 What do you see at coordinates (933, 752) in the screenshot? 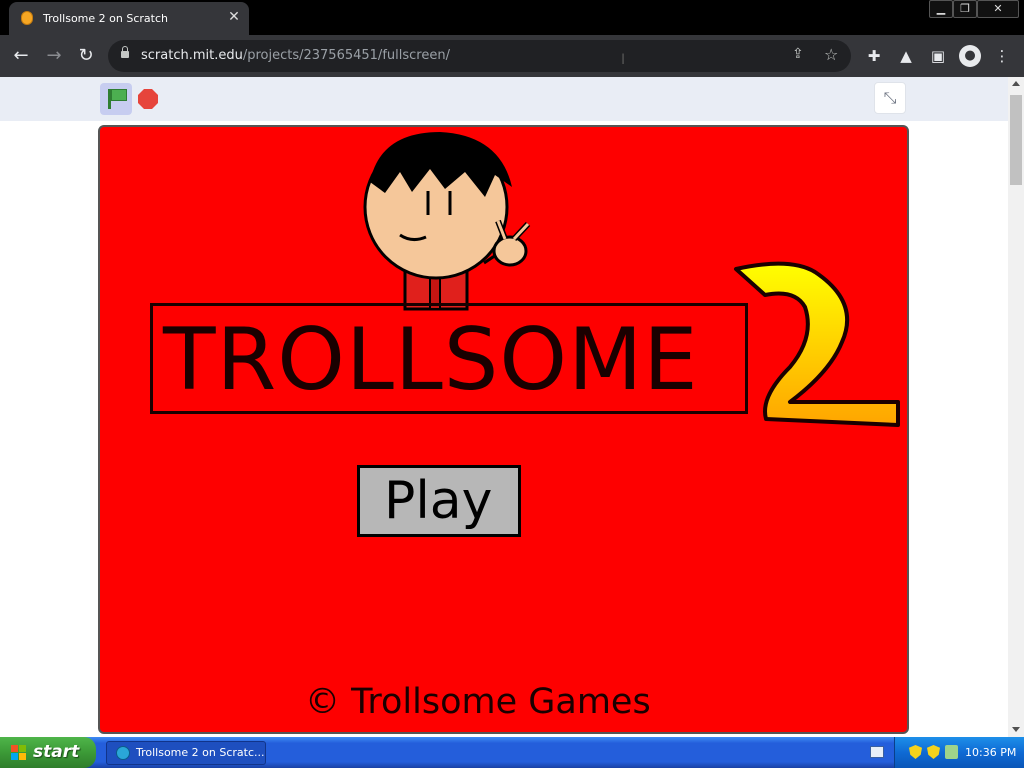
I see `security-alert-icon` at bounding box center [933, 752].